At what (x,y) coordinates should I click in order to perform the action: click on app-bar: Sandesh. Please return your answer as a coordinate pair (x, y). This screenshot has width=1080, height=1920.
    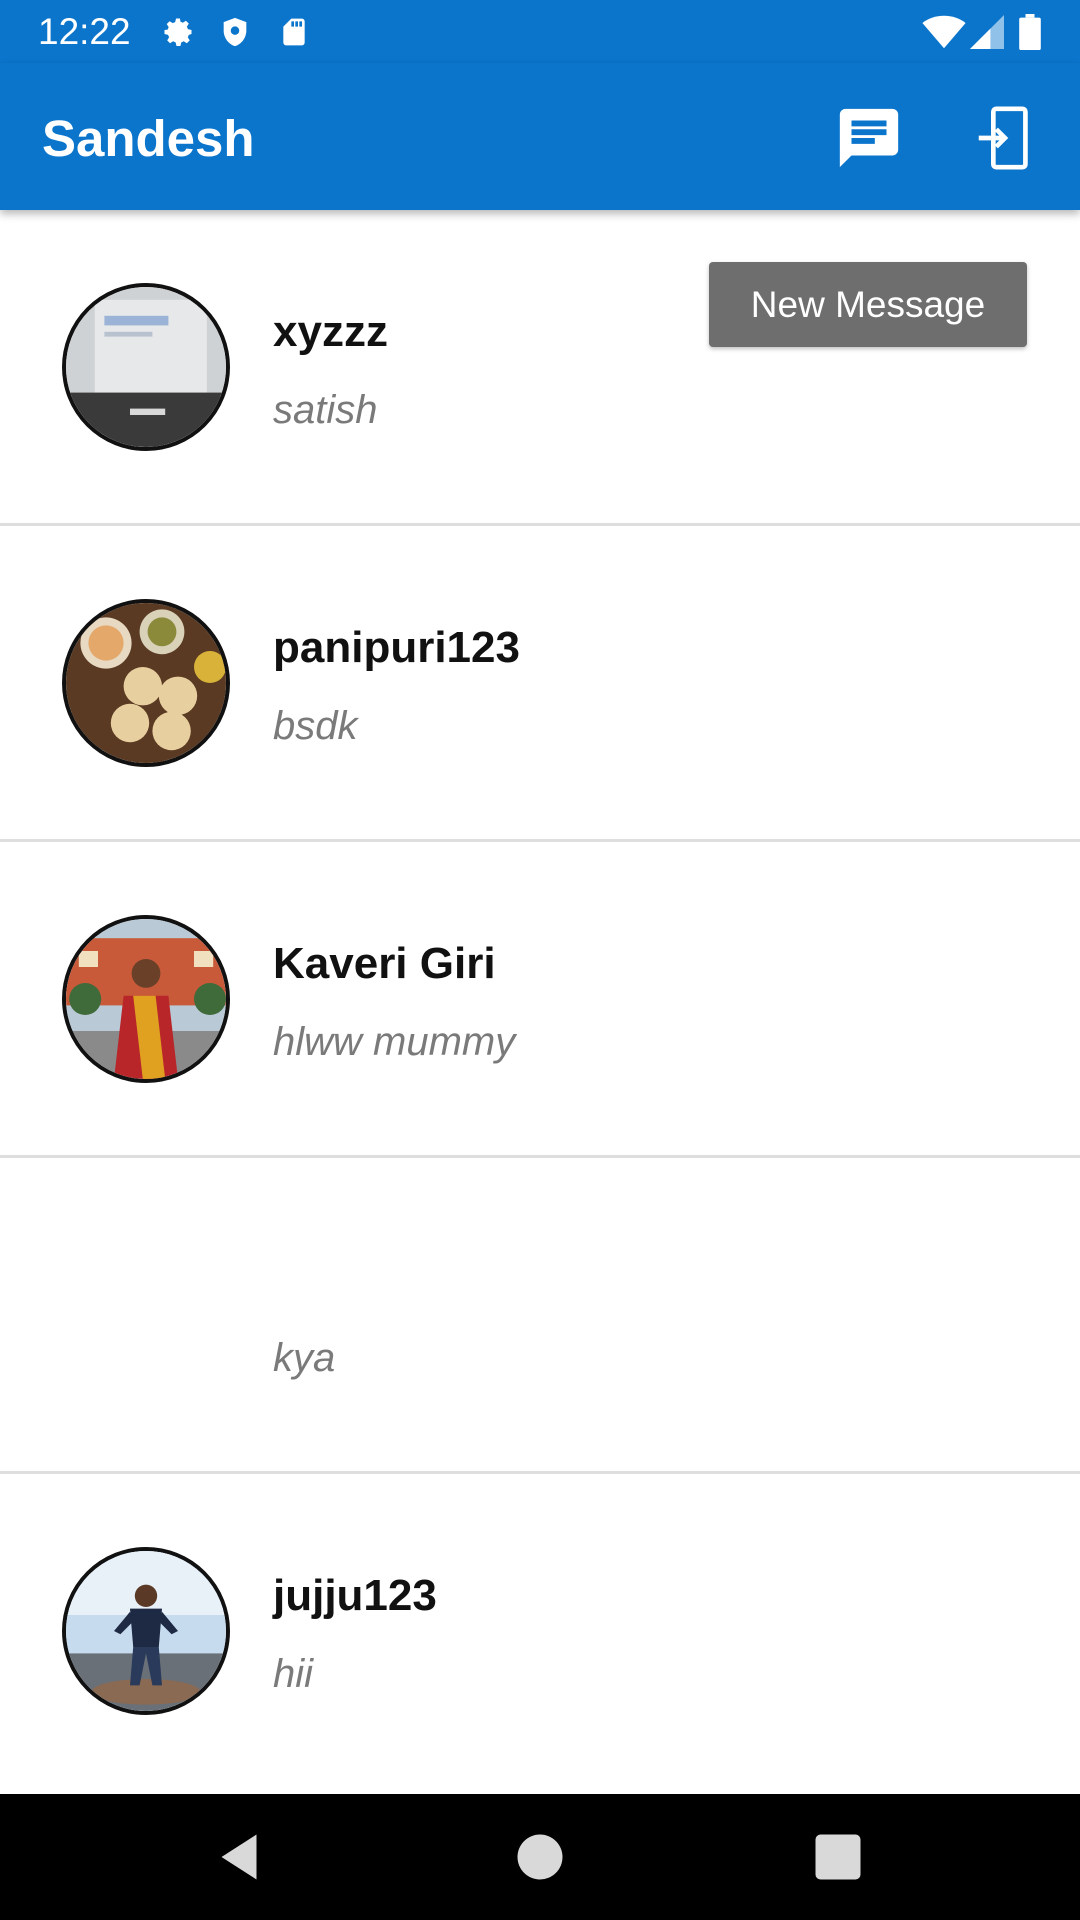
    Looking at the image, I should click on (540, 136).